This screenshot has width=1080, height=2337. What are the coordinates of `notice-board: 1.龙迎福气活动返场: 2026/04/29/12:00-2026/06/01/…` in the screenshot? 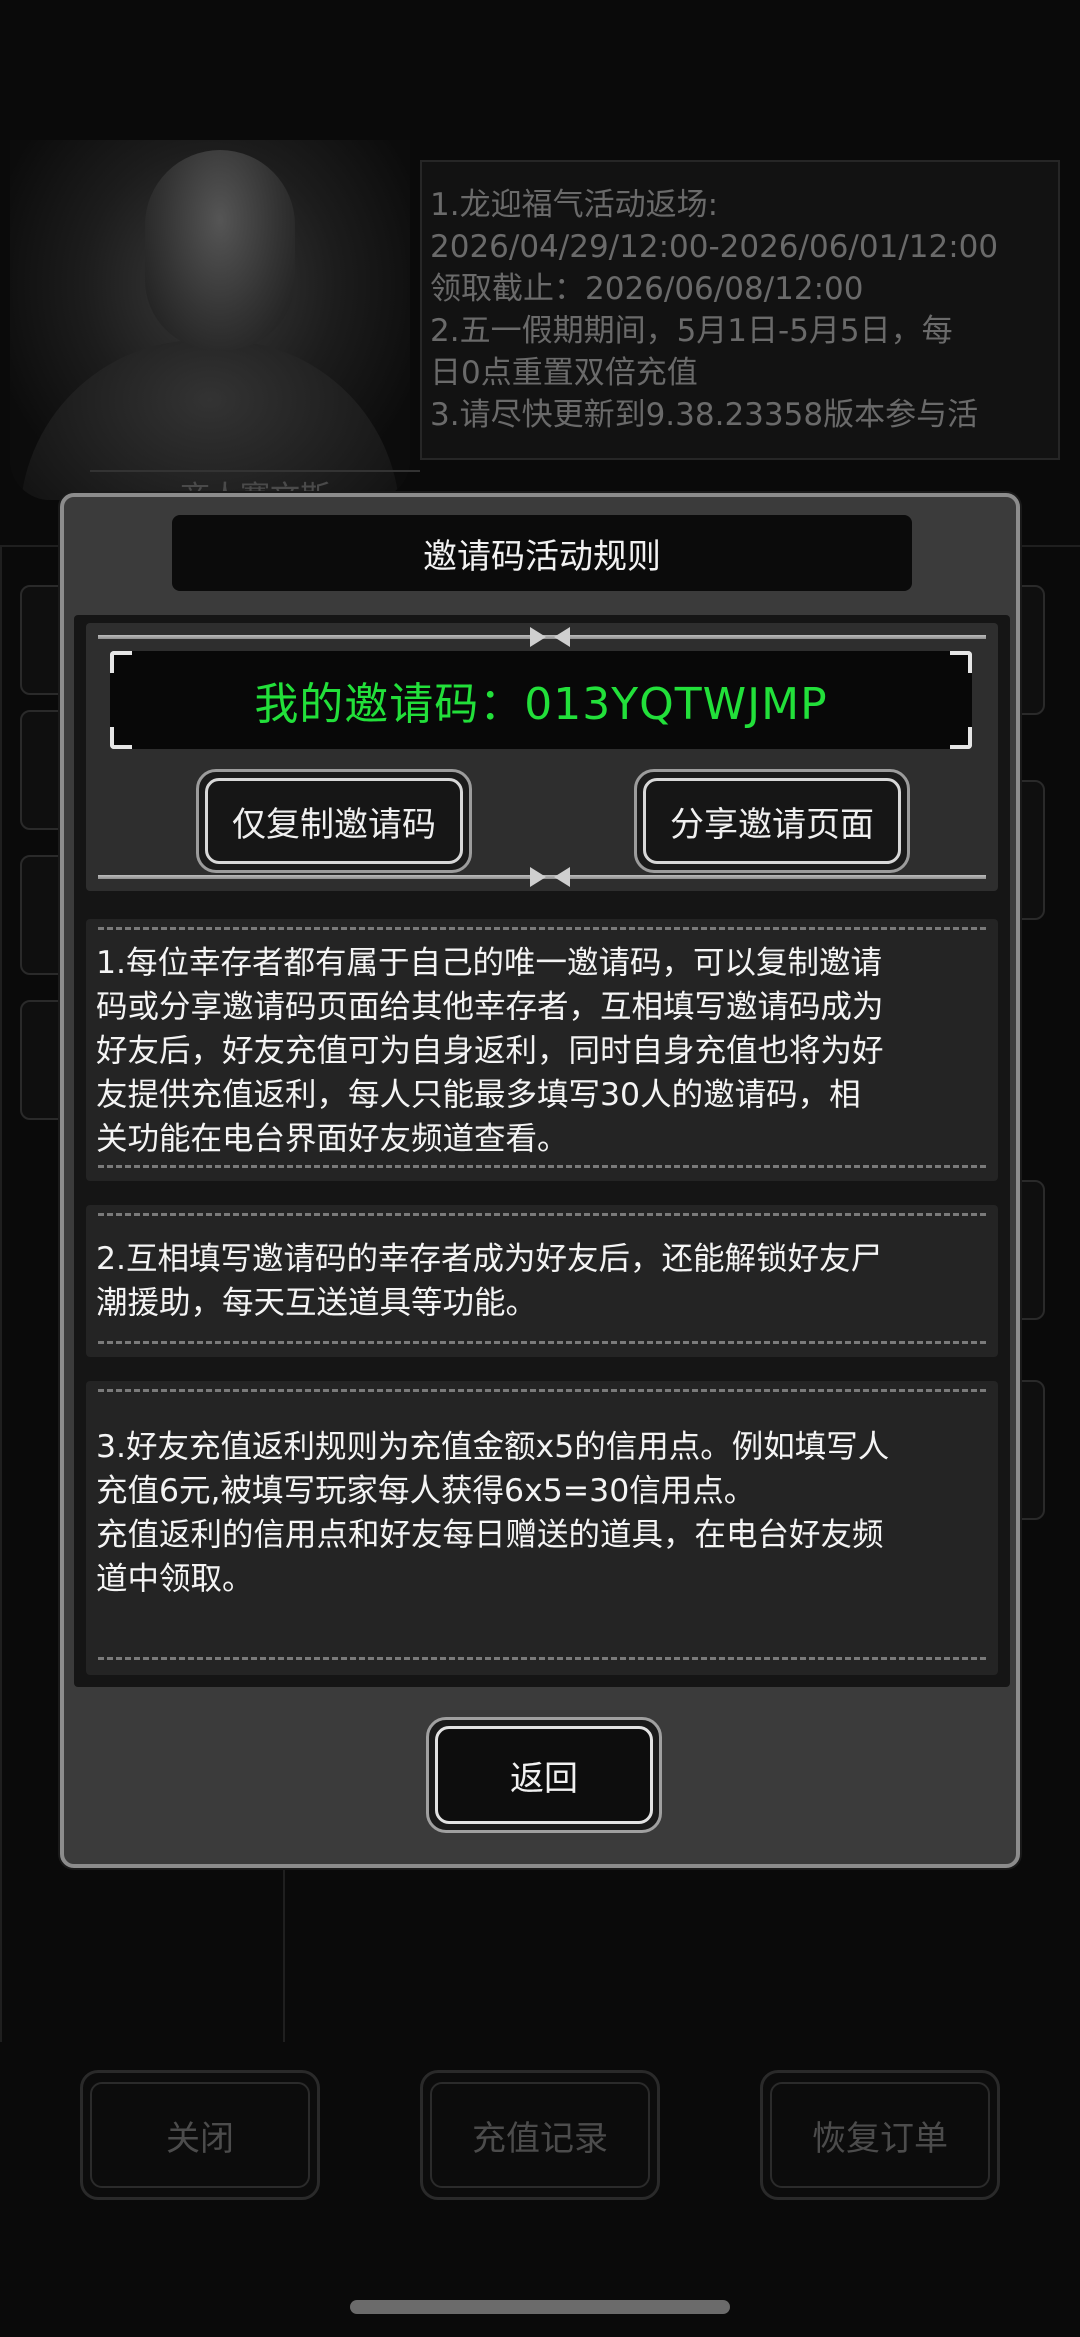 It's located at (740, 310).